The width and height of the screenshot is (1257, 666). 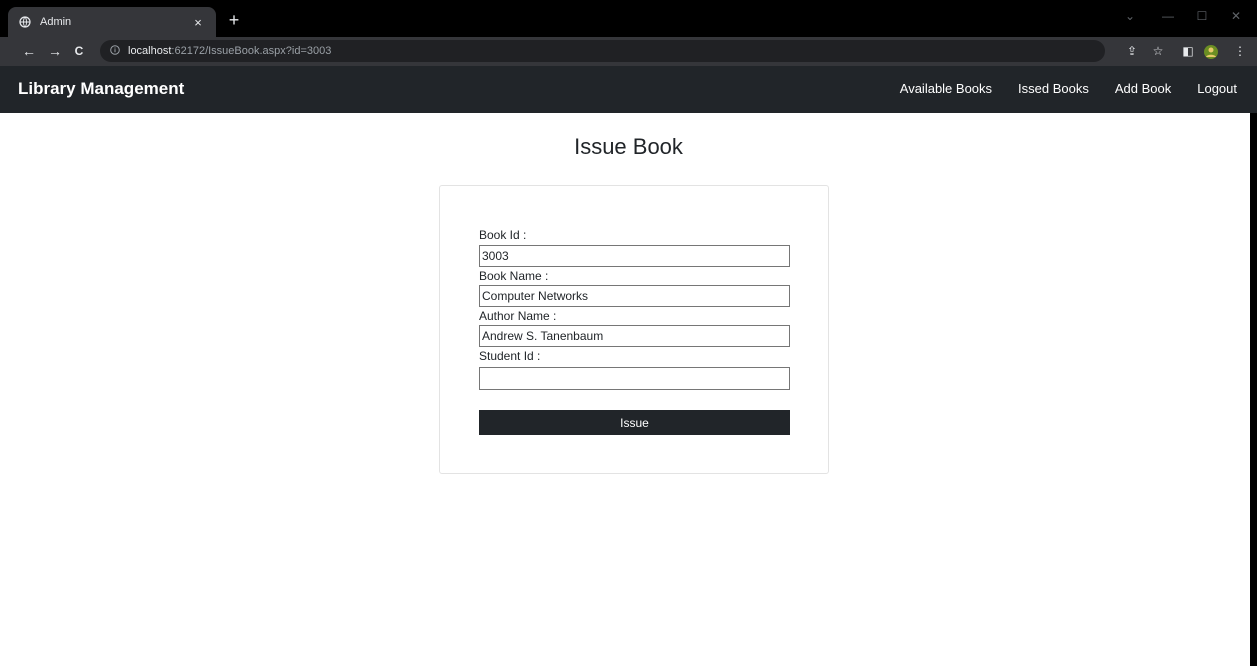 I want to click on author-name-label: Author Name :, so click(x=518, y=316).